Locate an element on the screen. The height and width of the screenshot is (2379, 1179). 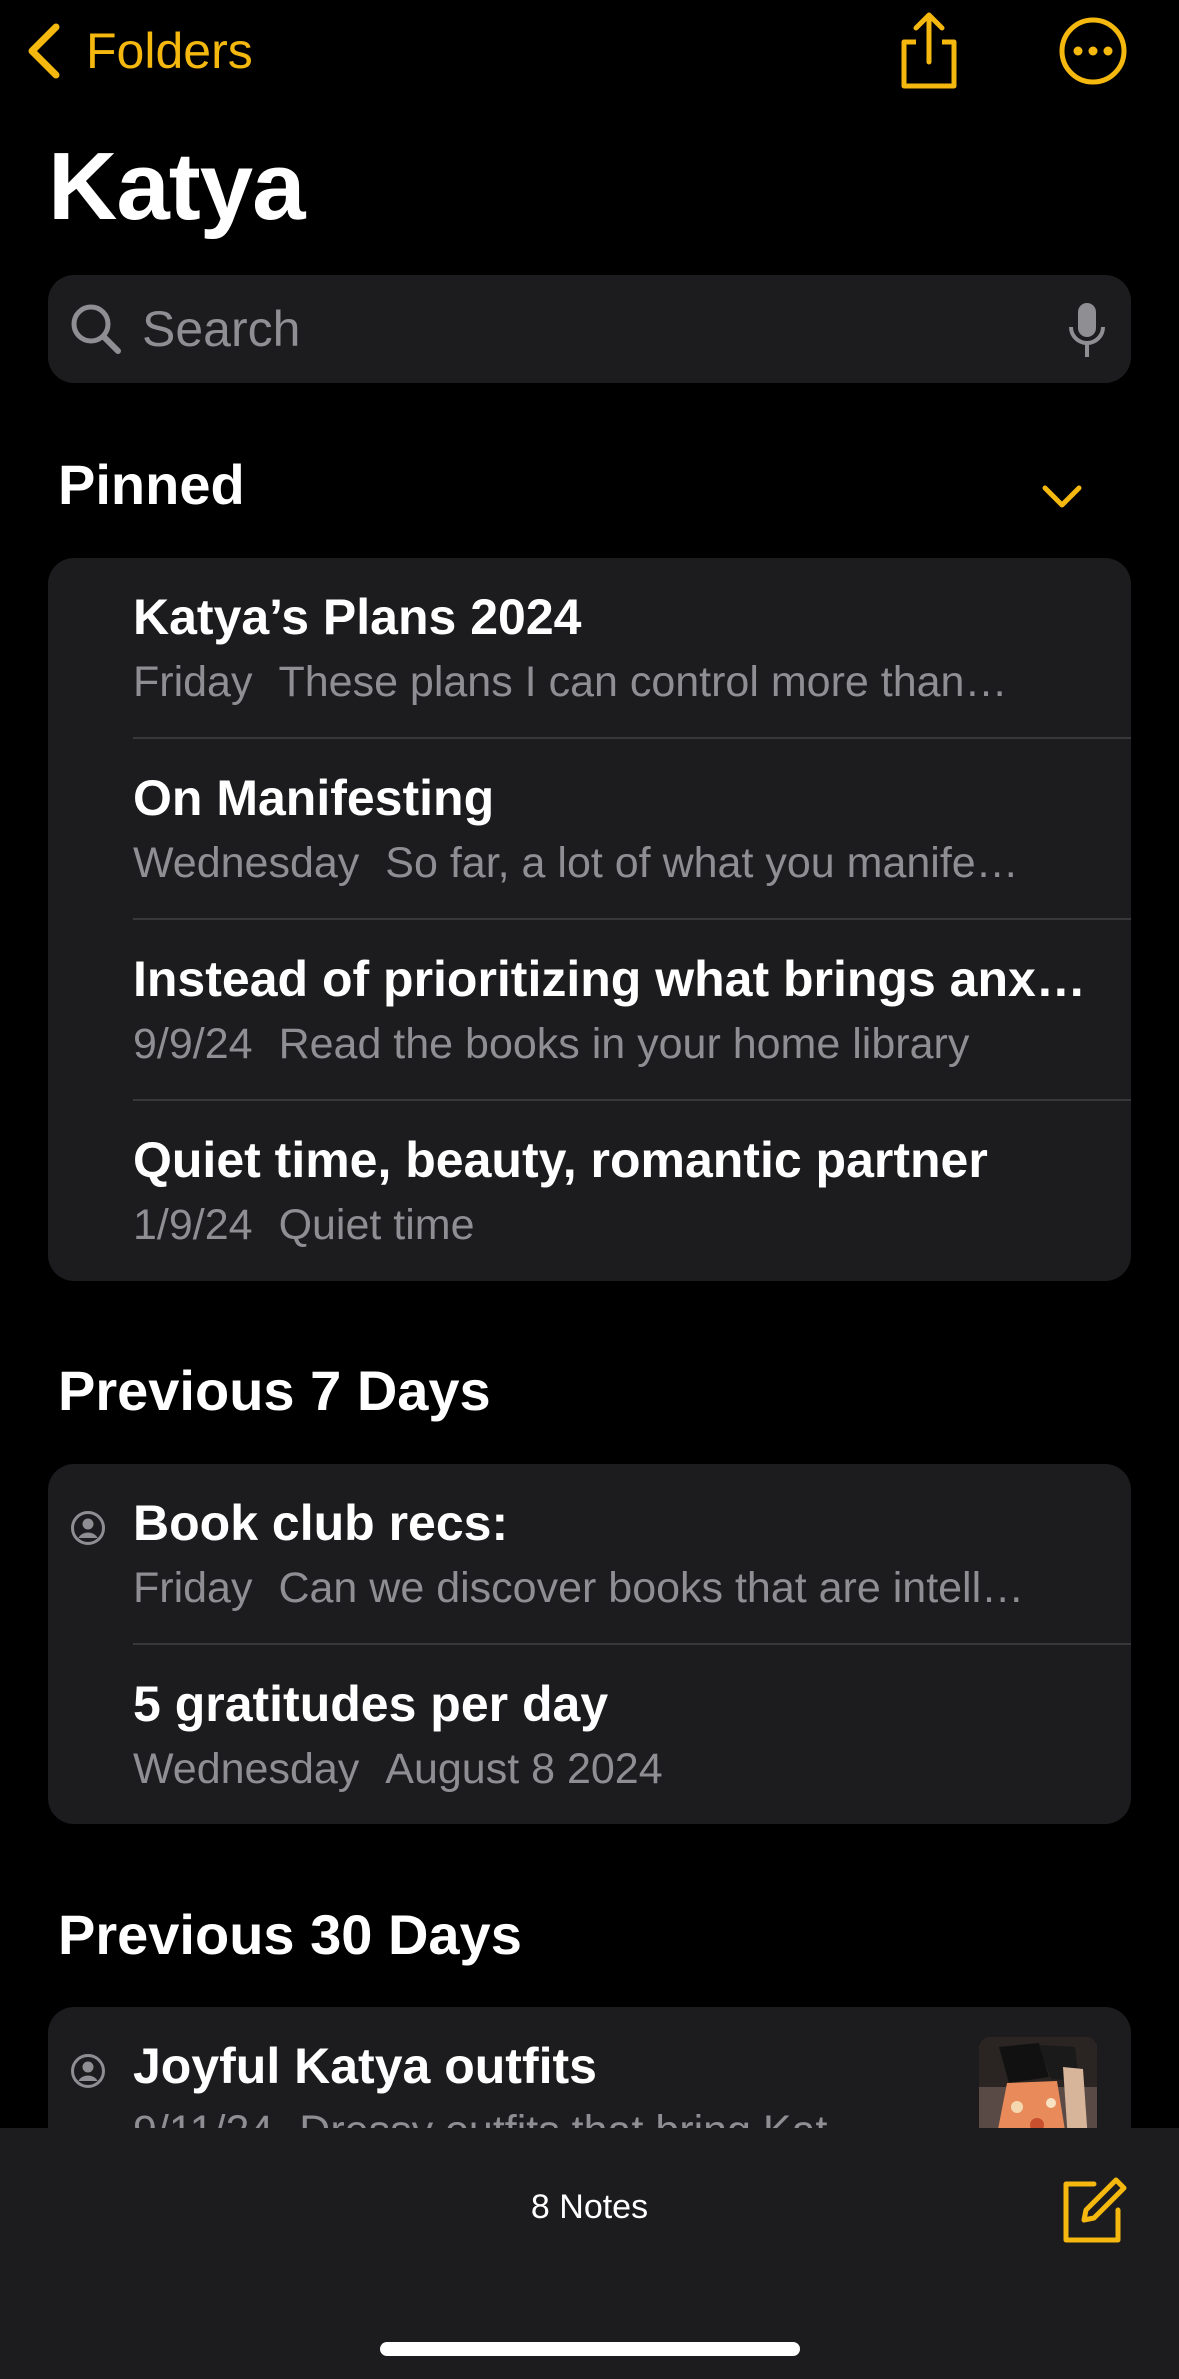
note-date: 9/9/24 is located at coordinates (193, 1044).